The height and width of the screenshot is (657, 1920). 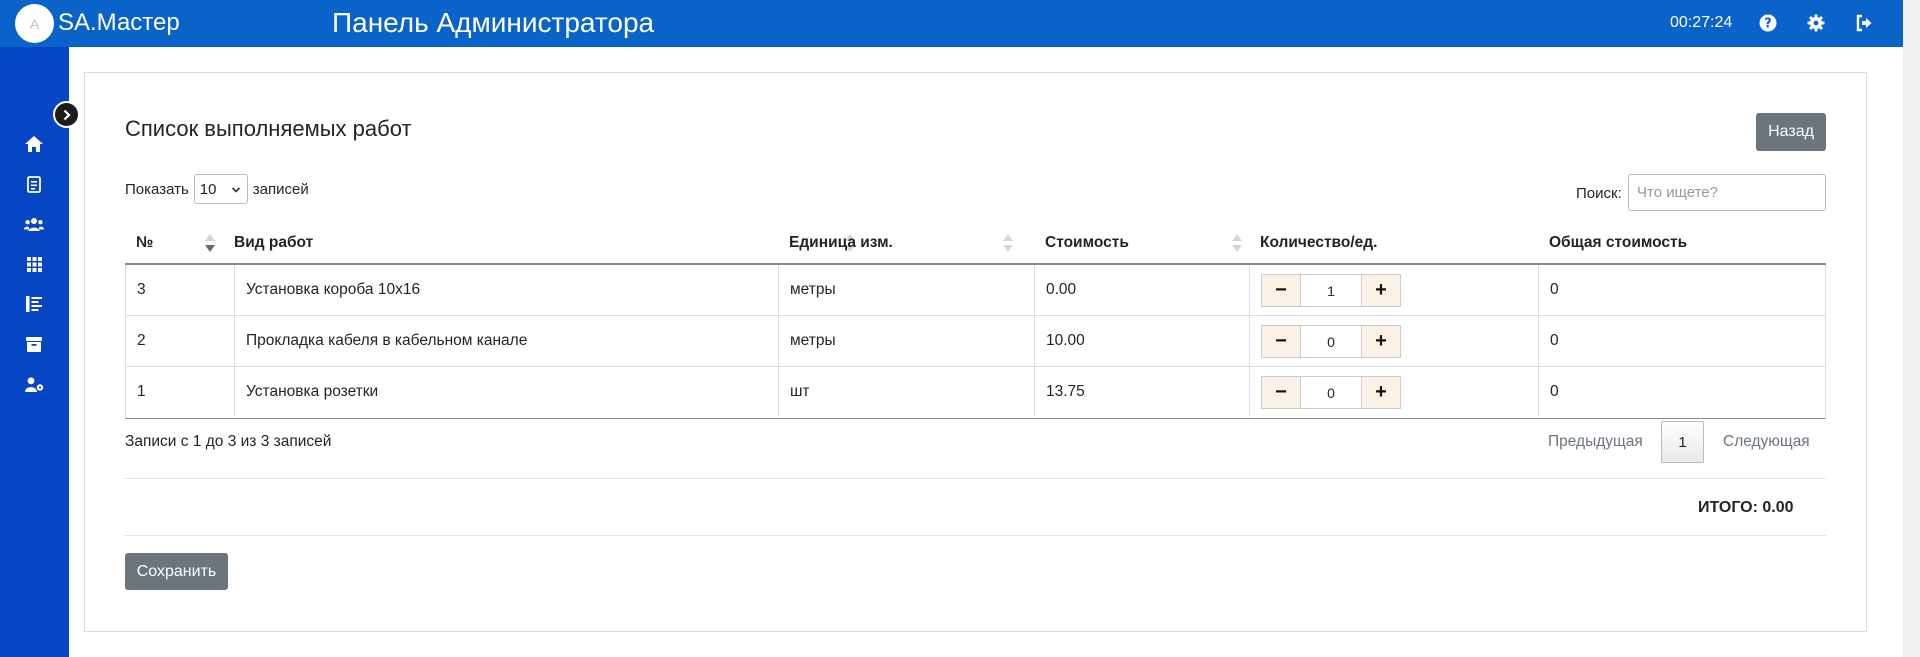 What do you see at coordinates (905, 243) in the screenshot?
I see `column-header-unit: Единица изм.` at bounding box center [905, 243].